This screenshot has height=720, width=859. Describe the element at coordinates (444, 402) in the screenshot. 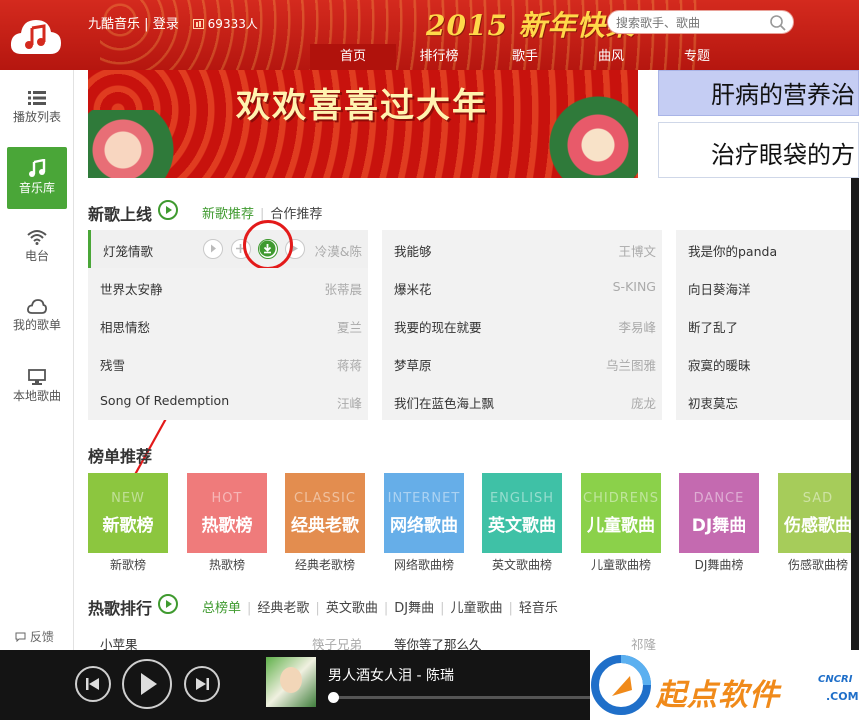

I see `song-name: 我们在蓝色海上飘` at that location.